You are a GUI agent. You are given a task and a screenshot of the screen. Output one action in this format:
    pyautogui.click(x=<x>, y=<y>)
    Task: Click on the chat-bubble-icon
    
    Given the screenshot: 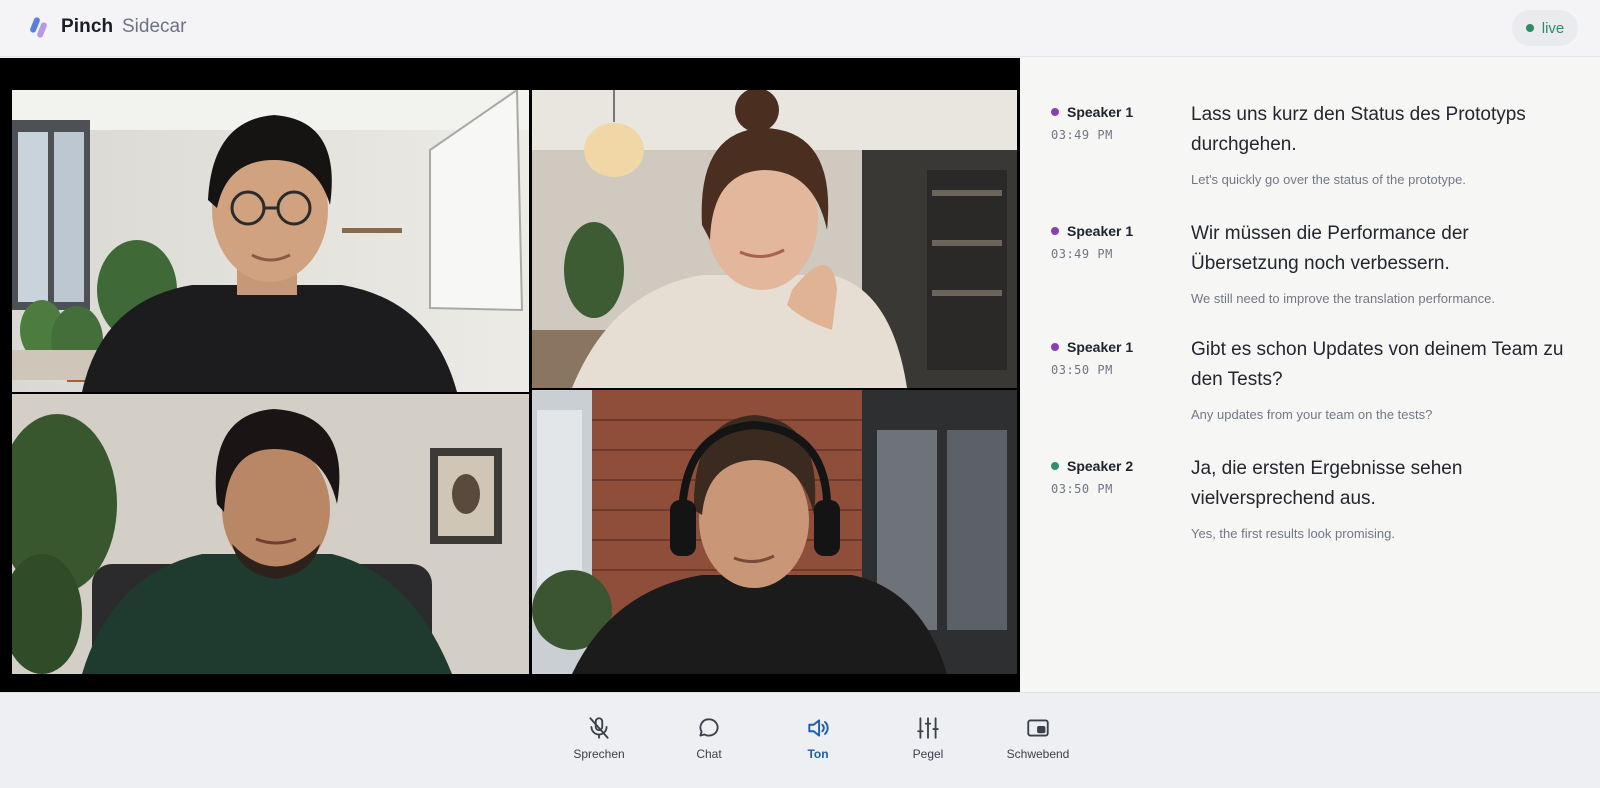 What is the action you would take?
    pyautogui.click(x=709, y=727)
    